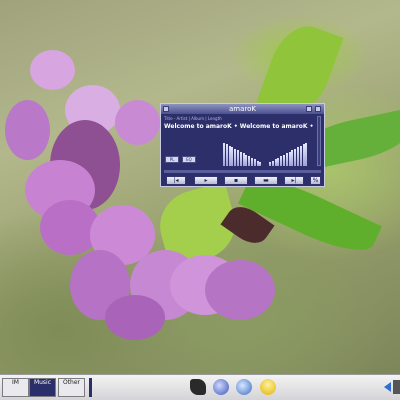  I want to click on stop-button: ▬, so click(266, 180).